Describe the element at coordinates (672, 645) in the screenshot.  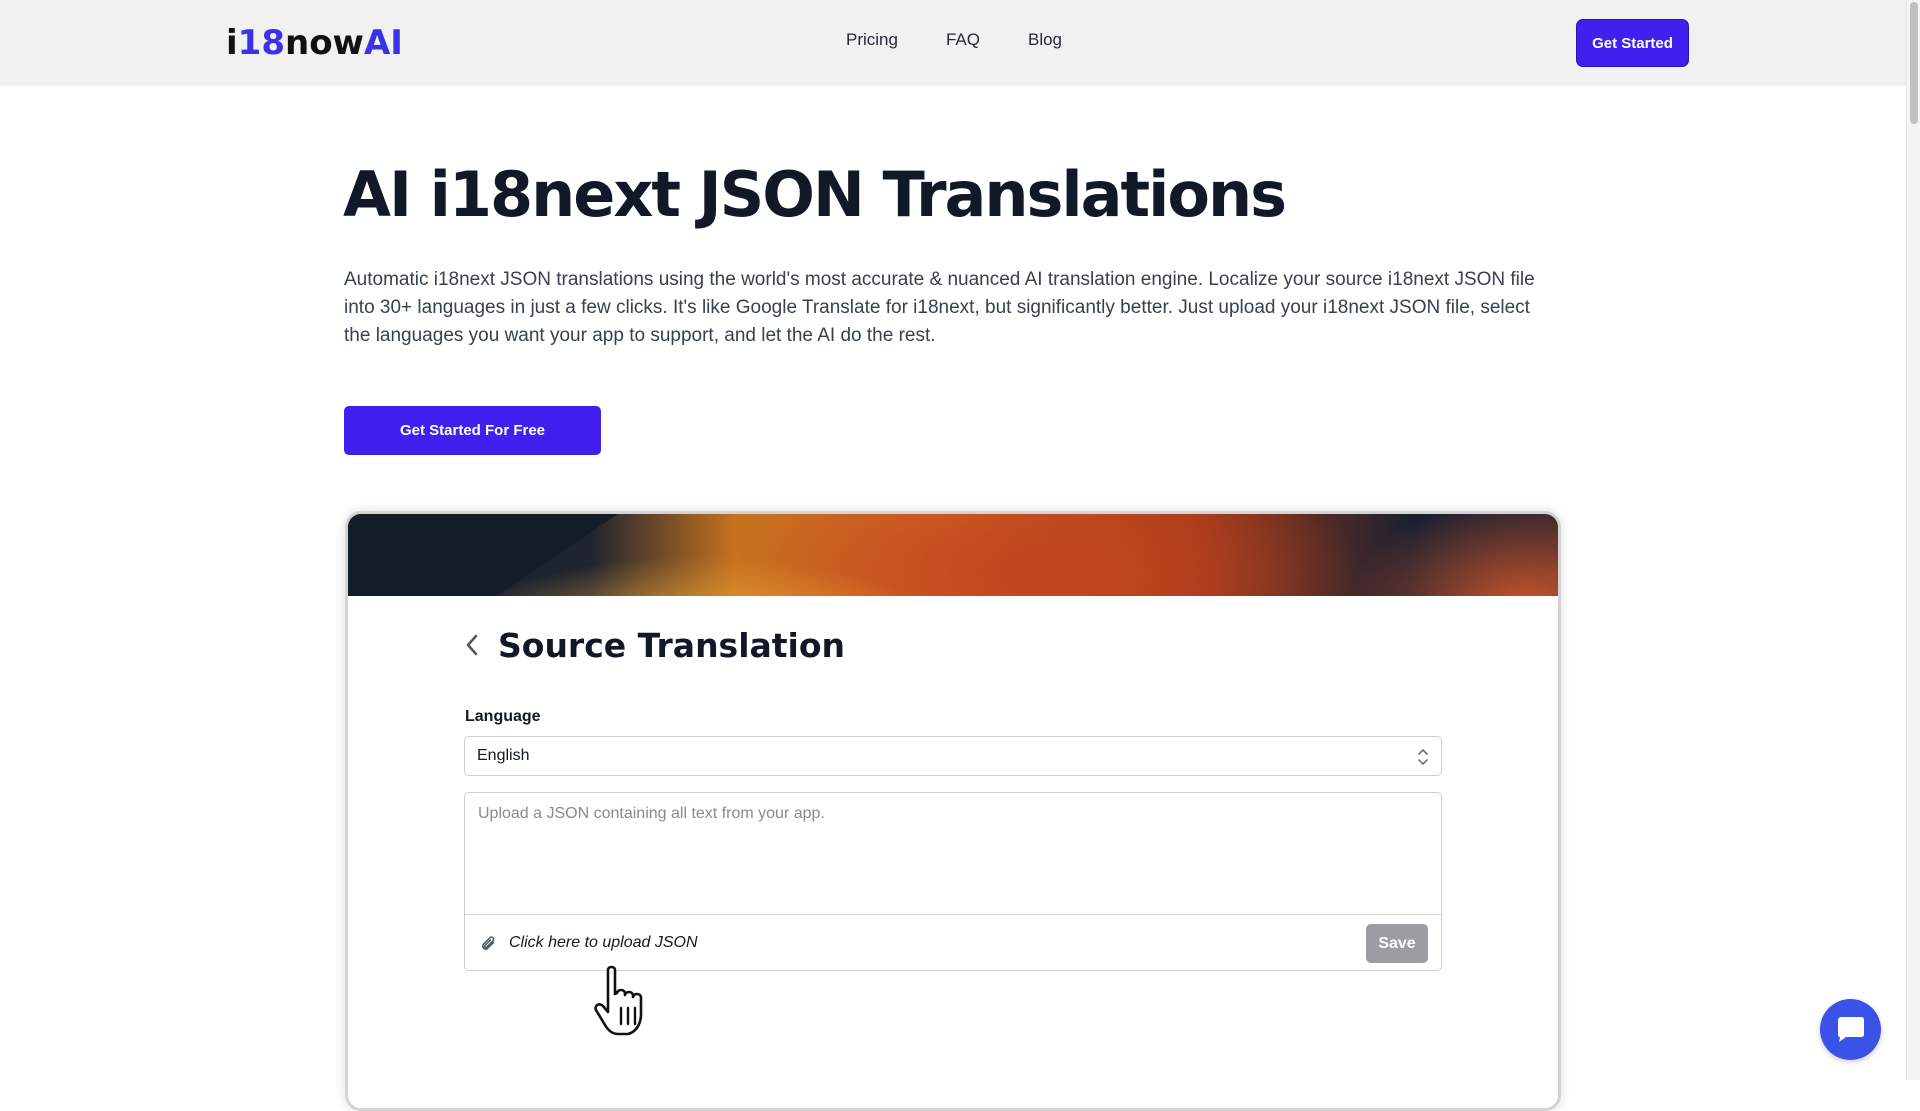
I see `source-translation-title: Source Translation` at that location.